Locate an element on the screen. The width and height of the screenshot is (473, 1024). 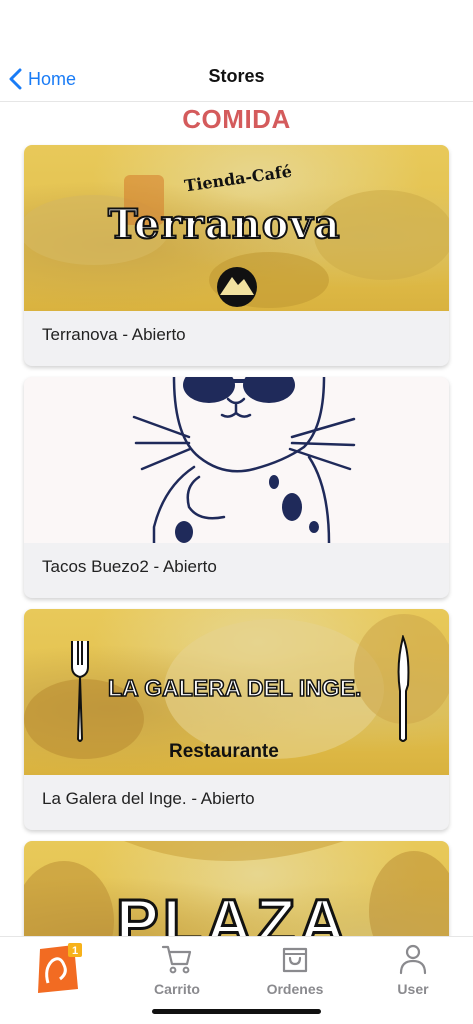
user-icon is located at coordinates (413, 959).